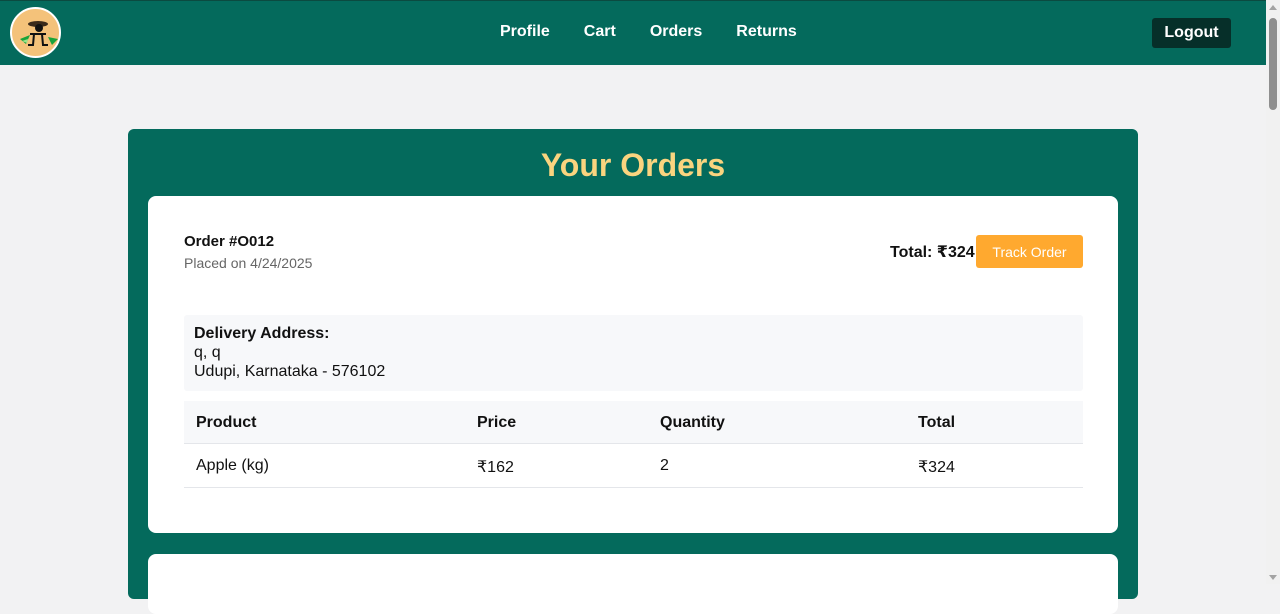 Image resolution: width=1280 pixels, height=614 pixels. I want to click on product-quantity: 2, so click(664, 465).